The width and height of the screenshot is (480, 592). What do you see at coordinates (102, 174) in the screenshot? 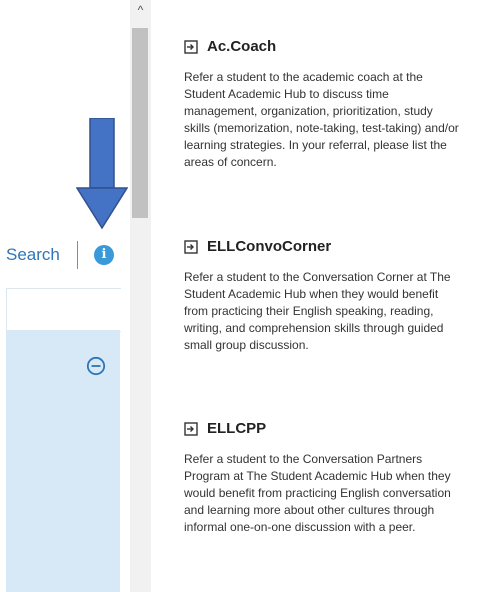
I see `down-arrow-icon` at bounding box center [102, 174].